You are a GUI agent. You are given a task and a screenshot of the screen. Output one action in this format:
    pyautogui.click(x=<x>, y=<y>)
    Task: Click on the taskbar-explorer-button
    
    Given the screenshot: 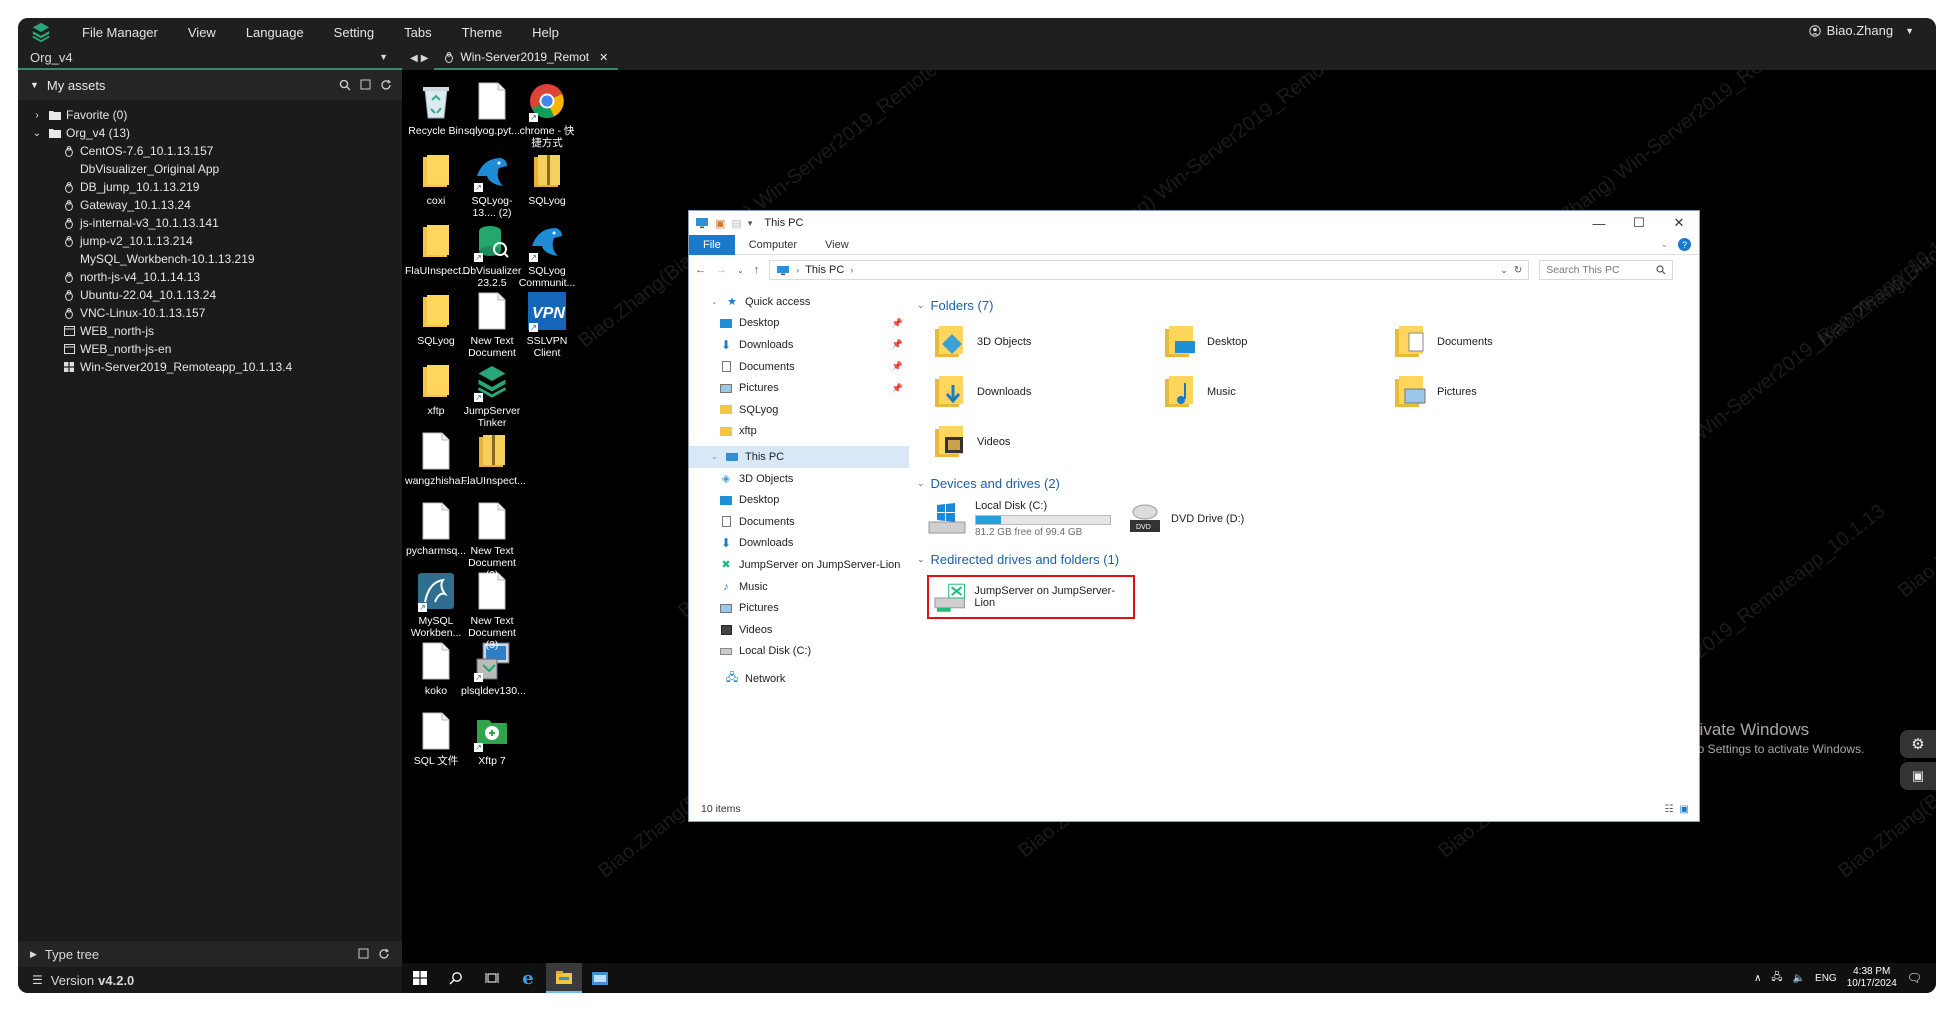 What is the action you would take?
    pyautogui.click(x=564, y=978)
    